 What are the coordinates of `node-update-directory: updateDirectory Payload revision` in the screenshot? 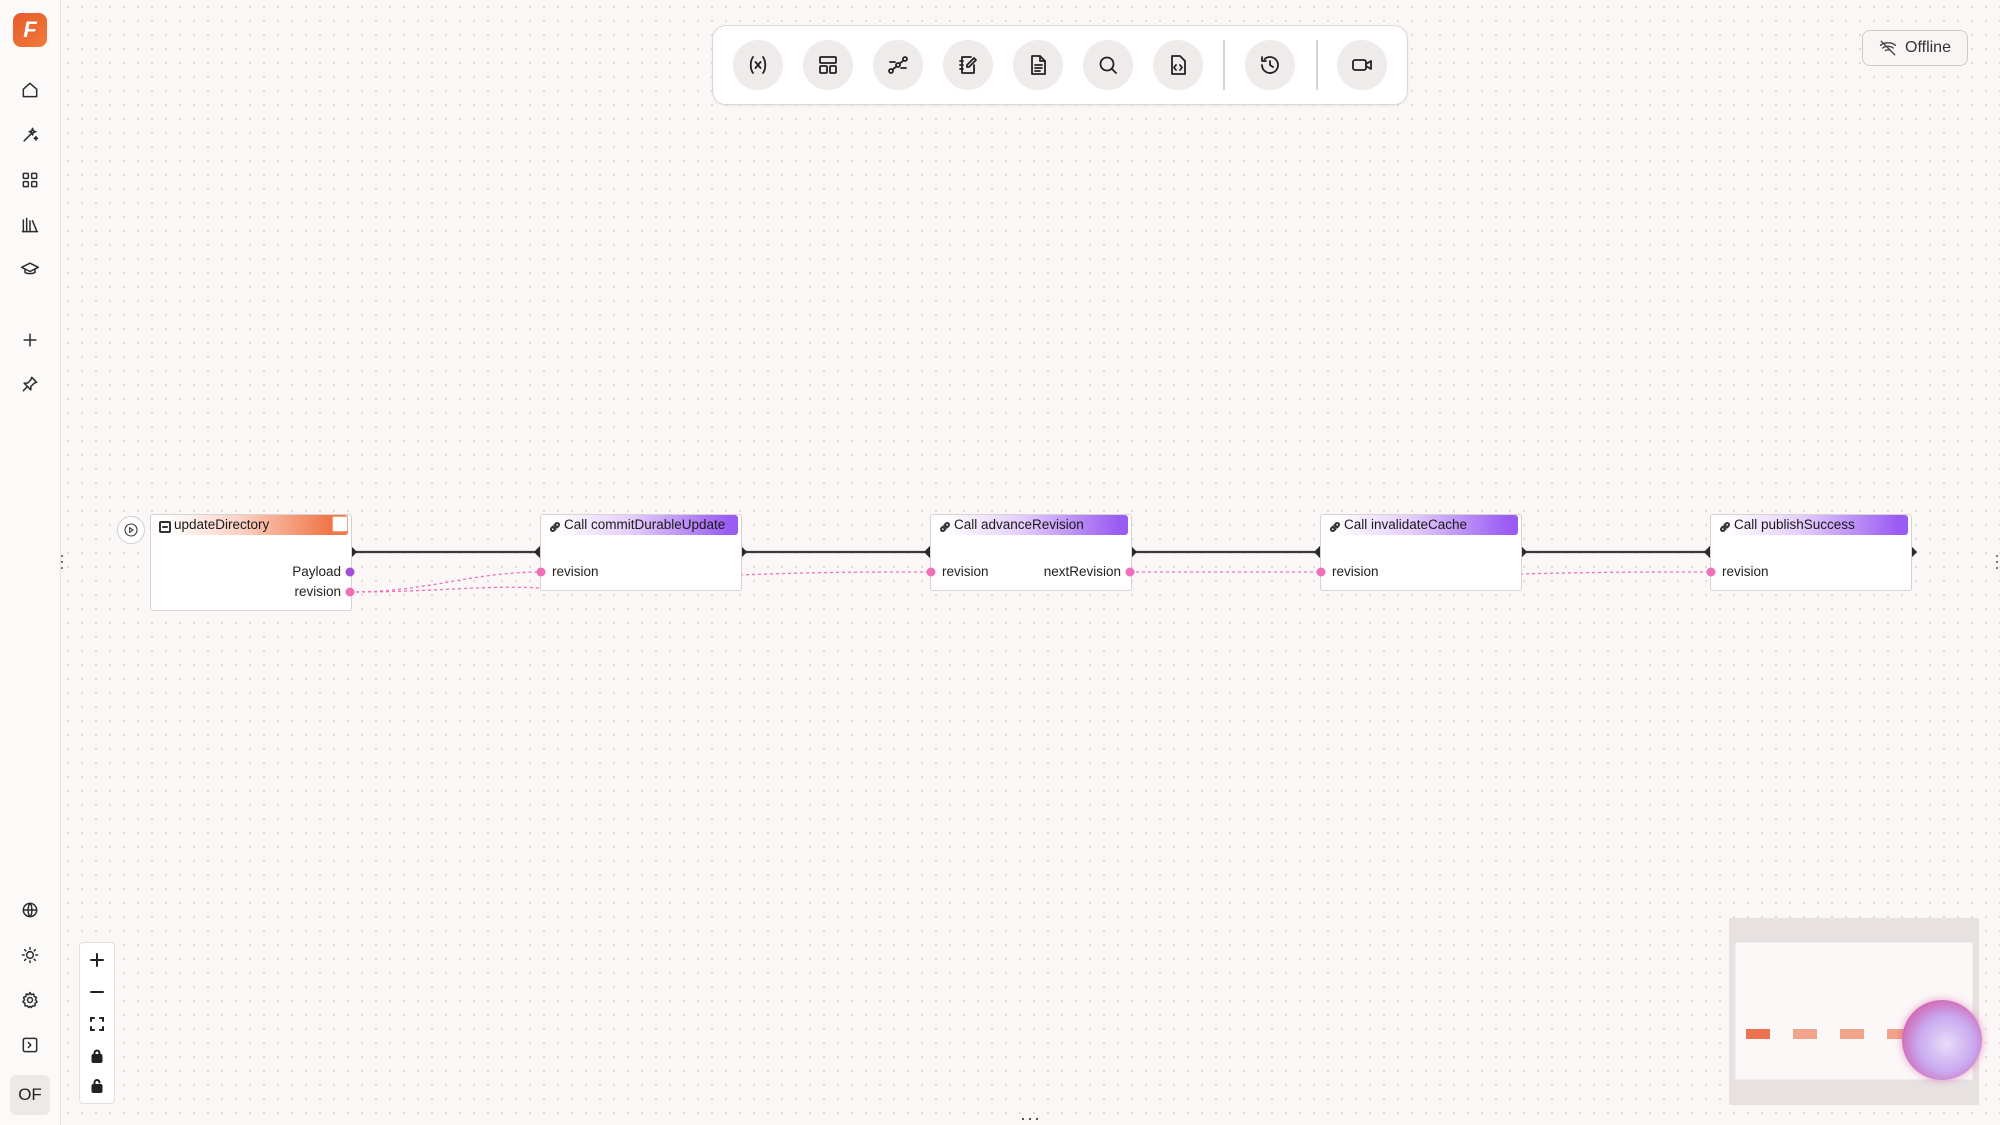 It's located at (251, 562).